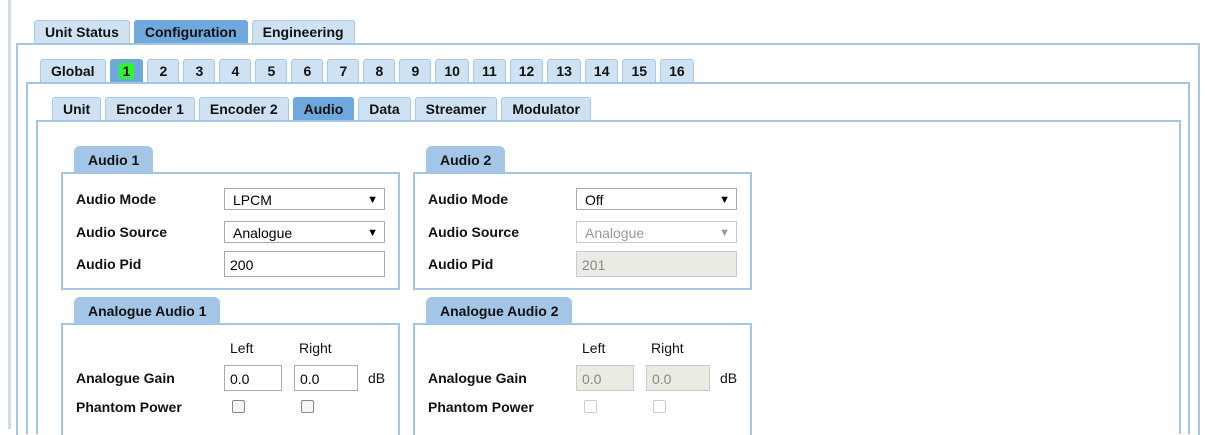 The image size is (1205, 435). Describe the element at coordinates (126, 71) in the screenshot. I see `tab-unit-1: 1` at that location.